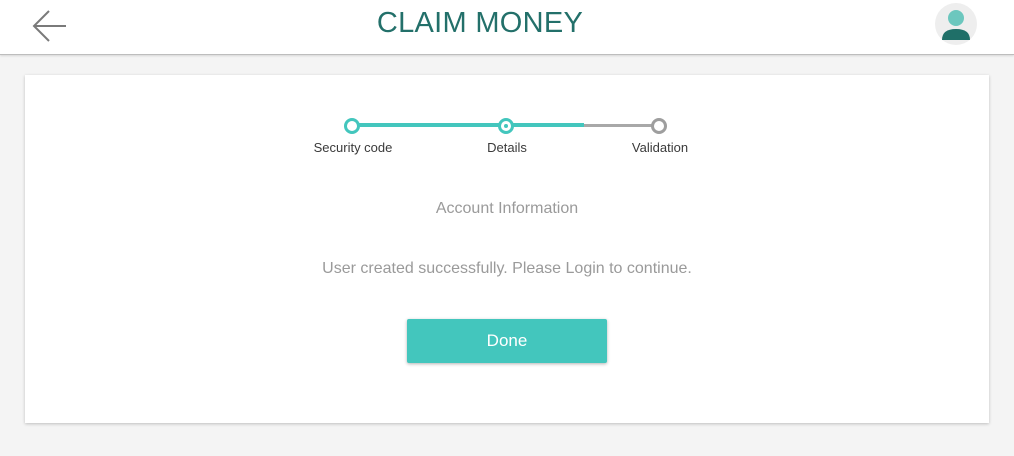  I want to click on step-dot-security-code, so click(352, 126).